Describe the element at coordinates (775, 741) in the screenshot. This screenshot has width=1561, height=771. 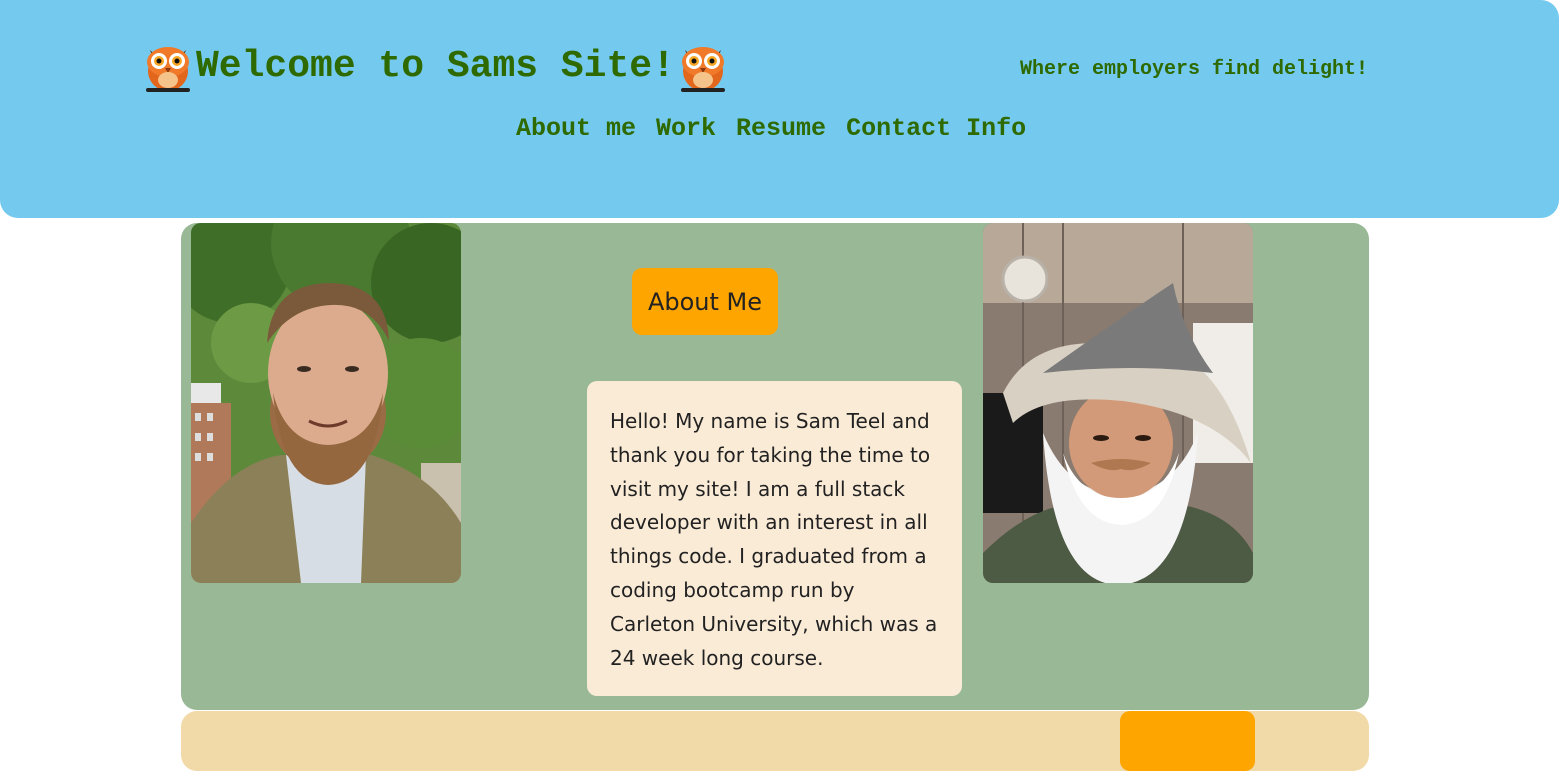
I see `next-section` at that location.